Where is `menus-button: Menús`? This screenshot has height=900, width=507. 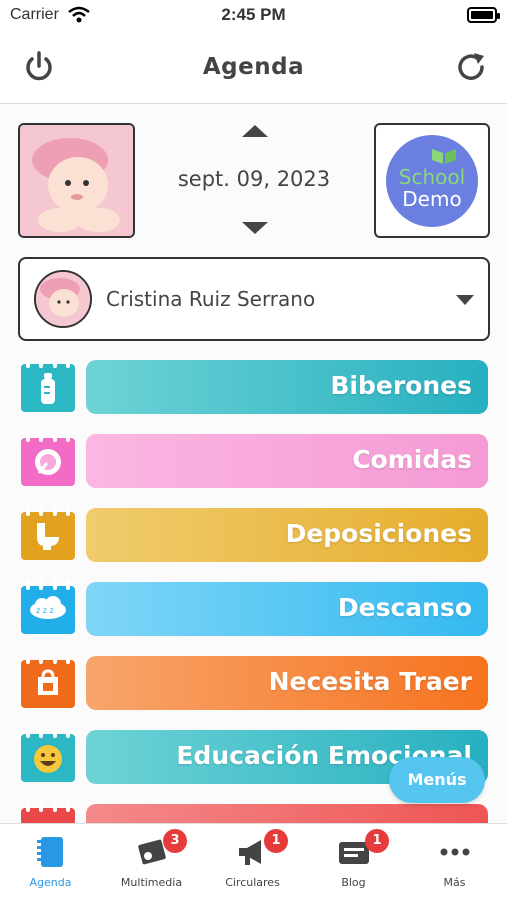 menus-button: Menús is located at coordinates (437, 780).